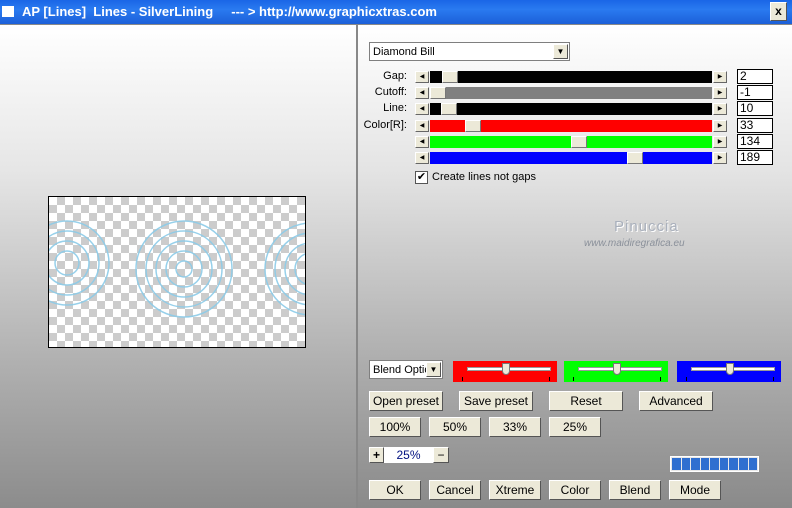 The width and height of the screenshot is (792, 508). I want to click on slider-0: ◀ ▶, so click(571, 77).